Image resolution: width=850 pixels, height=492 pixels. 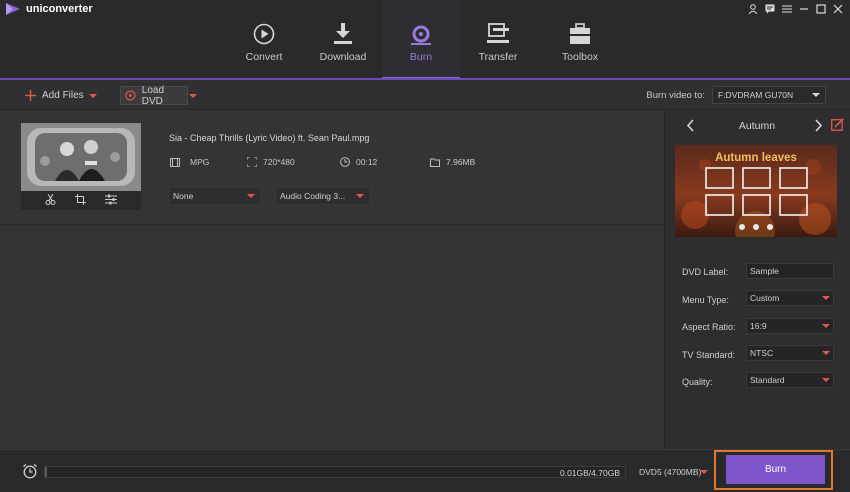 I want to click on aspect-ratio-label: Aspect Ratio:, so click(x=709, y=327).